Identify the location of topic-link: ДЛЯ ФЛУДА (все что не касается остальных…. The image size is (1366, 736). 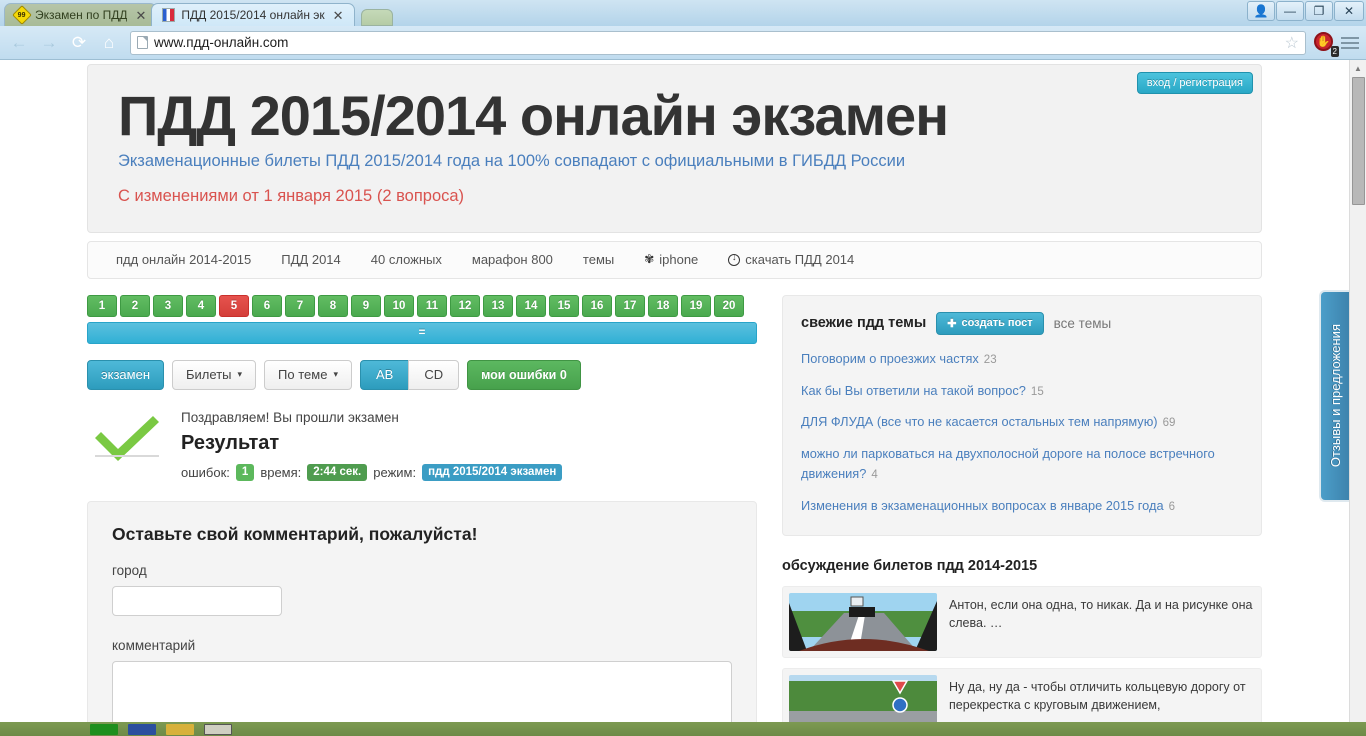
(1022, 422).